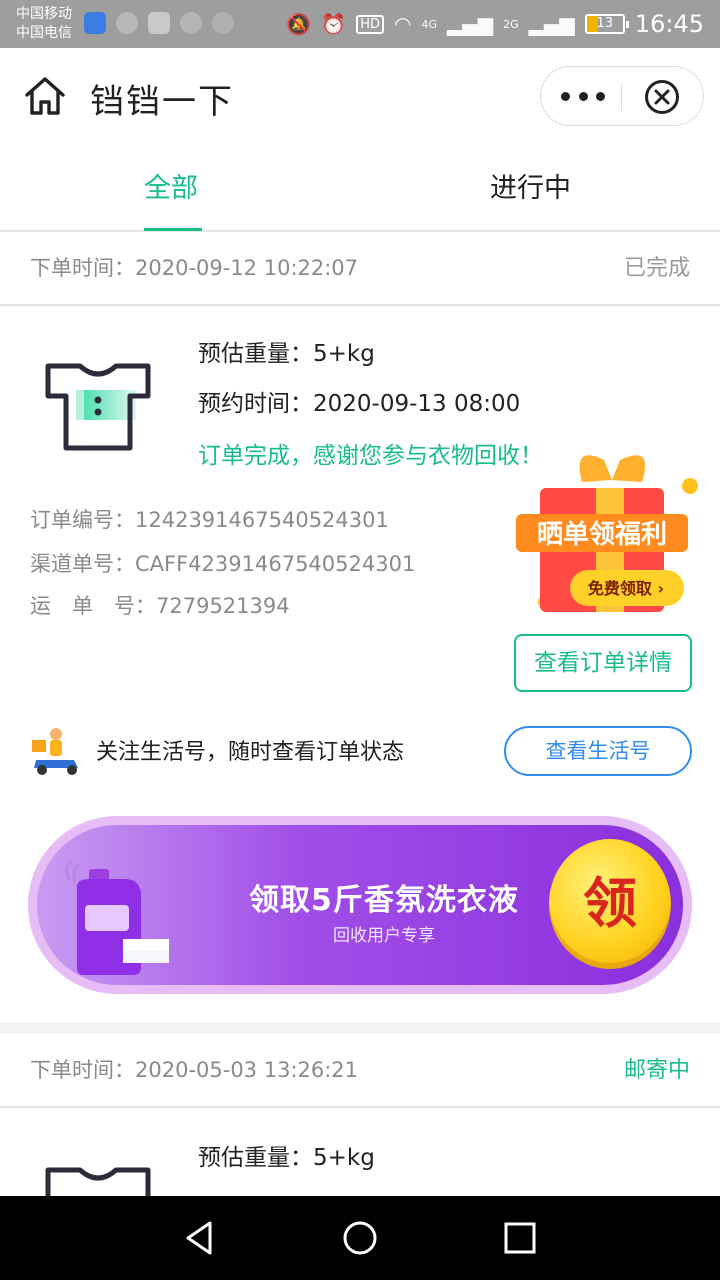 This screenshot has height=1280, width=720. I want to click on tab-bar: 全部 进行中, so click(360, 188).